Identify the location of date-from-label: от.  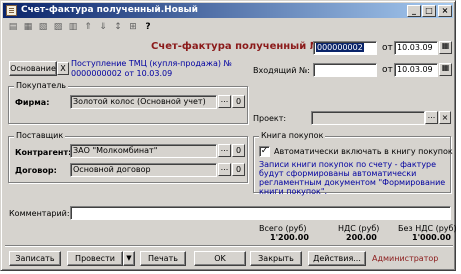
(387, 48).